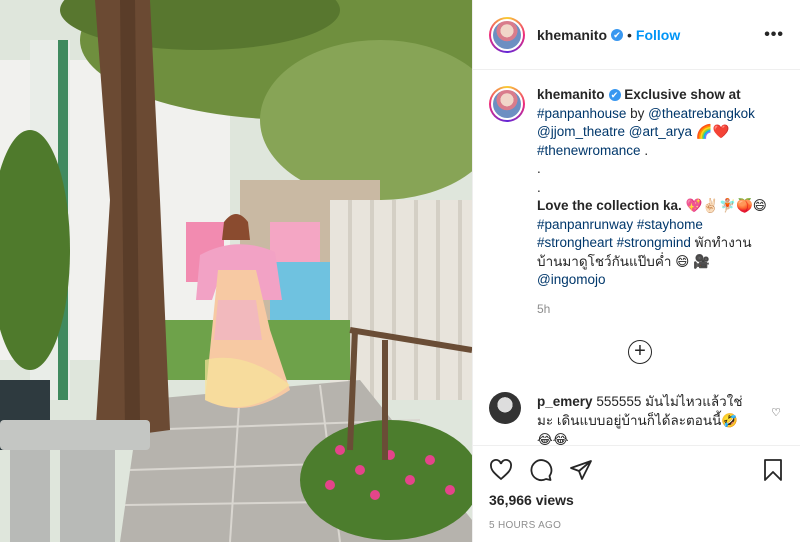  I want to click on action-bar: 36,966 views 5 HOURS AGO, so click(636, 493).